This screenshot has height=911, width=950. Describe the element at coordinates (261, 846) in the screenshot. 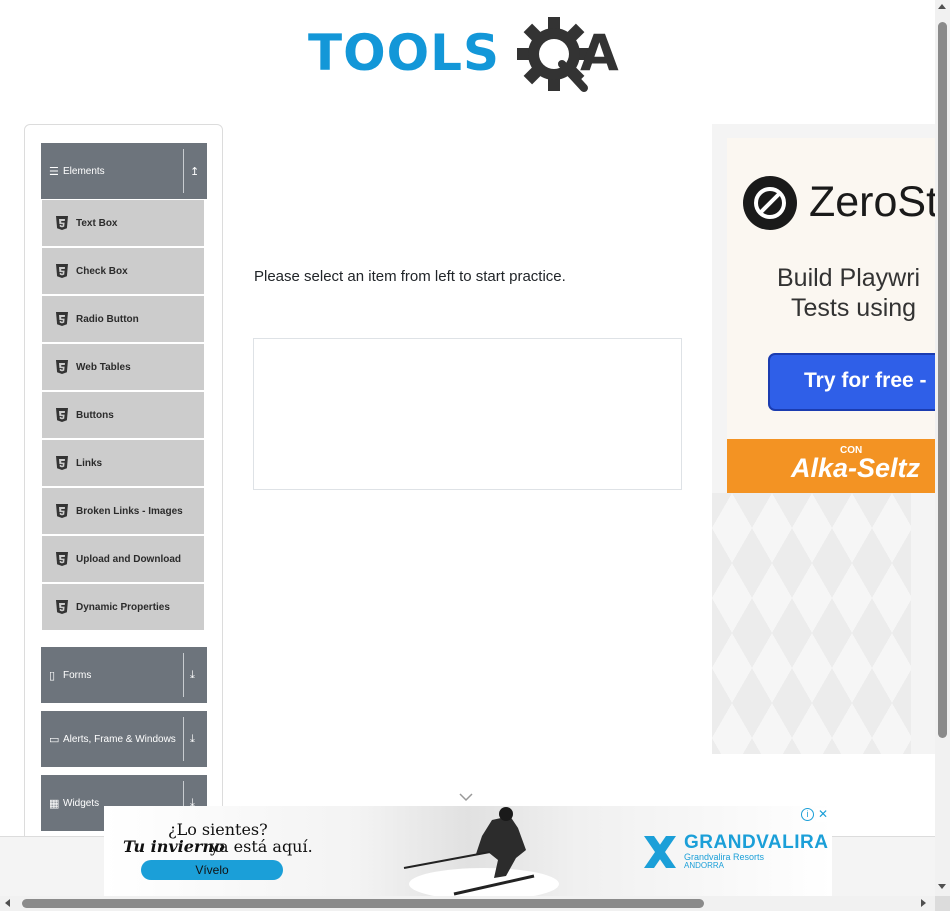

I see `ad-line-2: ya está aquí.` at that location.